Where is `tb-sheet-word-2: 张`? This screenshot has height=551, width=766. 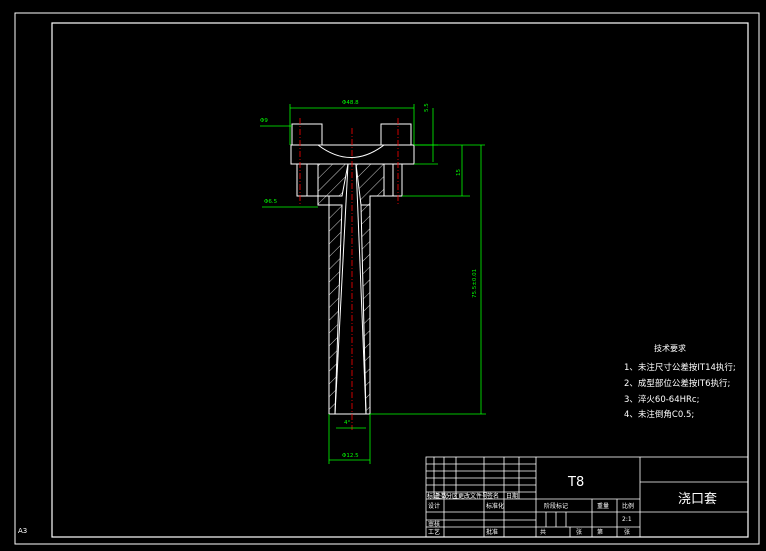 tb-sheet-word-2: 张 is located at coordinates (627, 532).